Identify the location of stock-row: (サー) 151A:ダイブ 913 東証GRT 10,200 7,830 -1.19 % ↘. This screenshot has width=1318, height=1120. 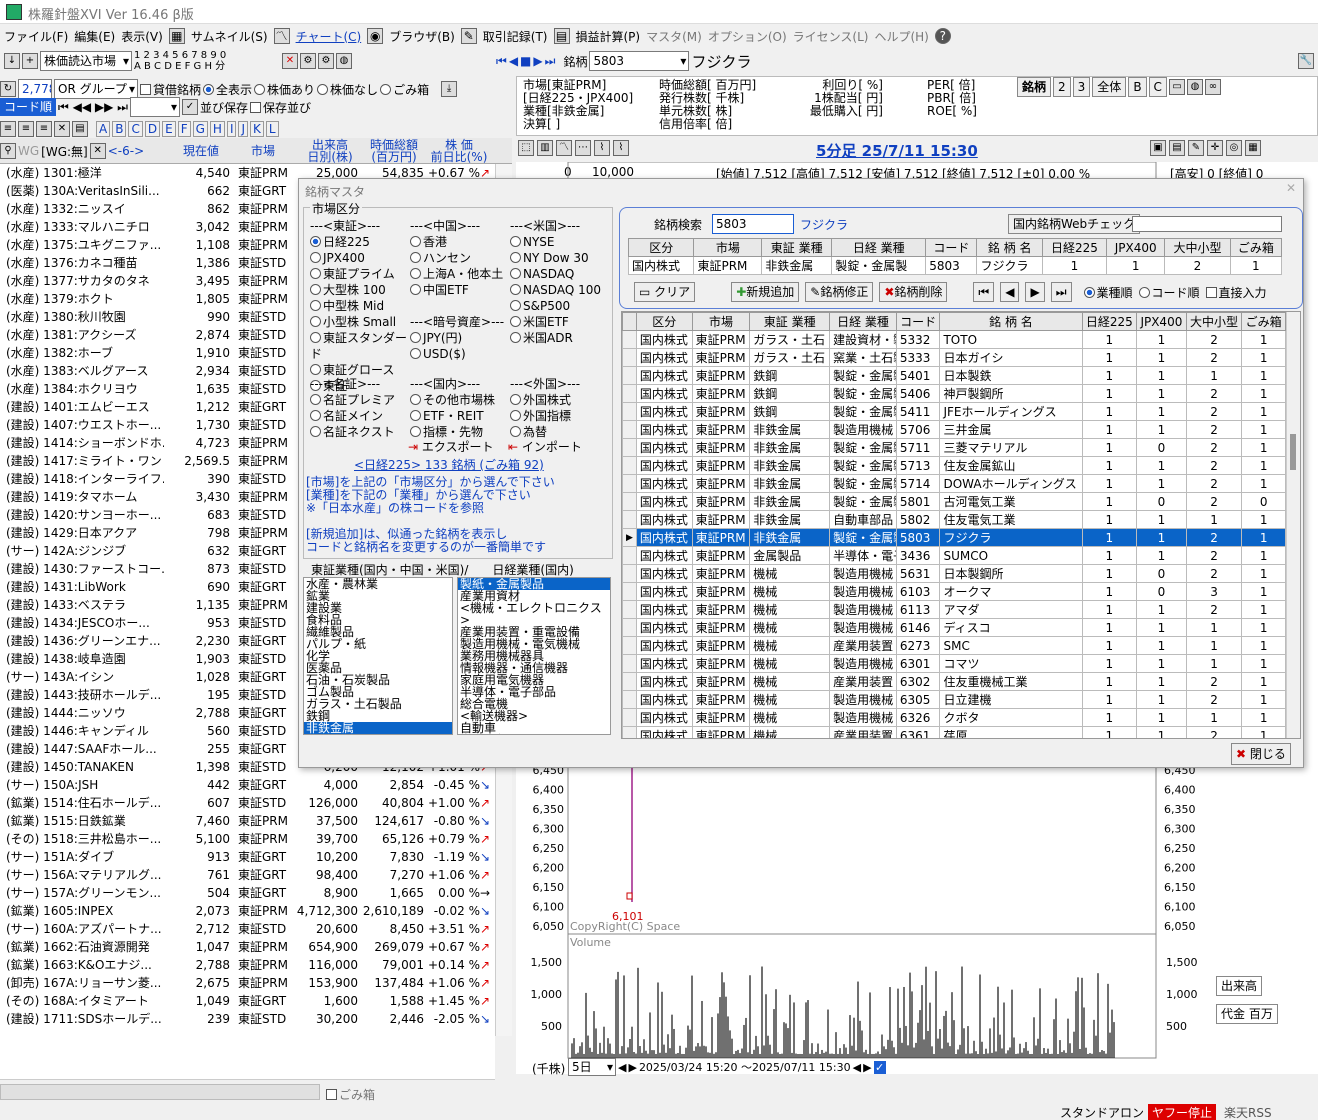
(247, 857).